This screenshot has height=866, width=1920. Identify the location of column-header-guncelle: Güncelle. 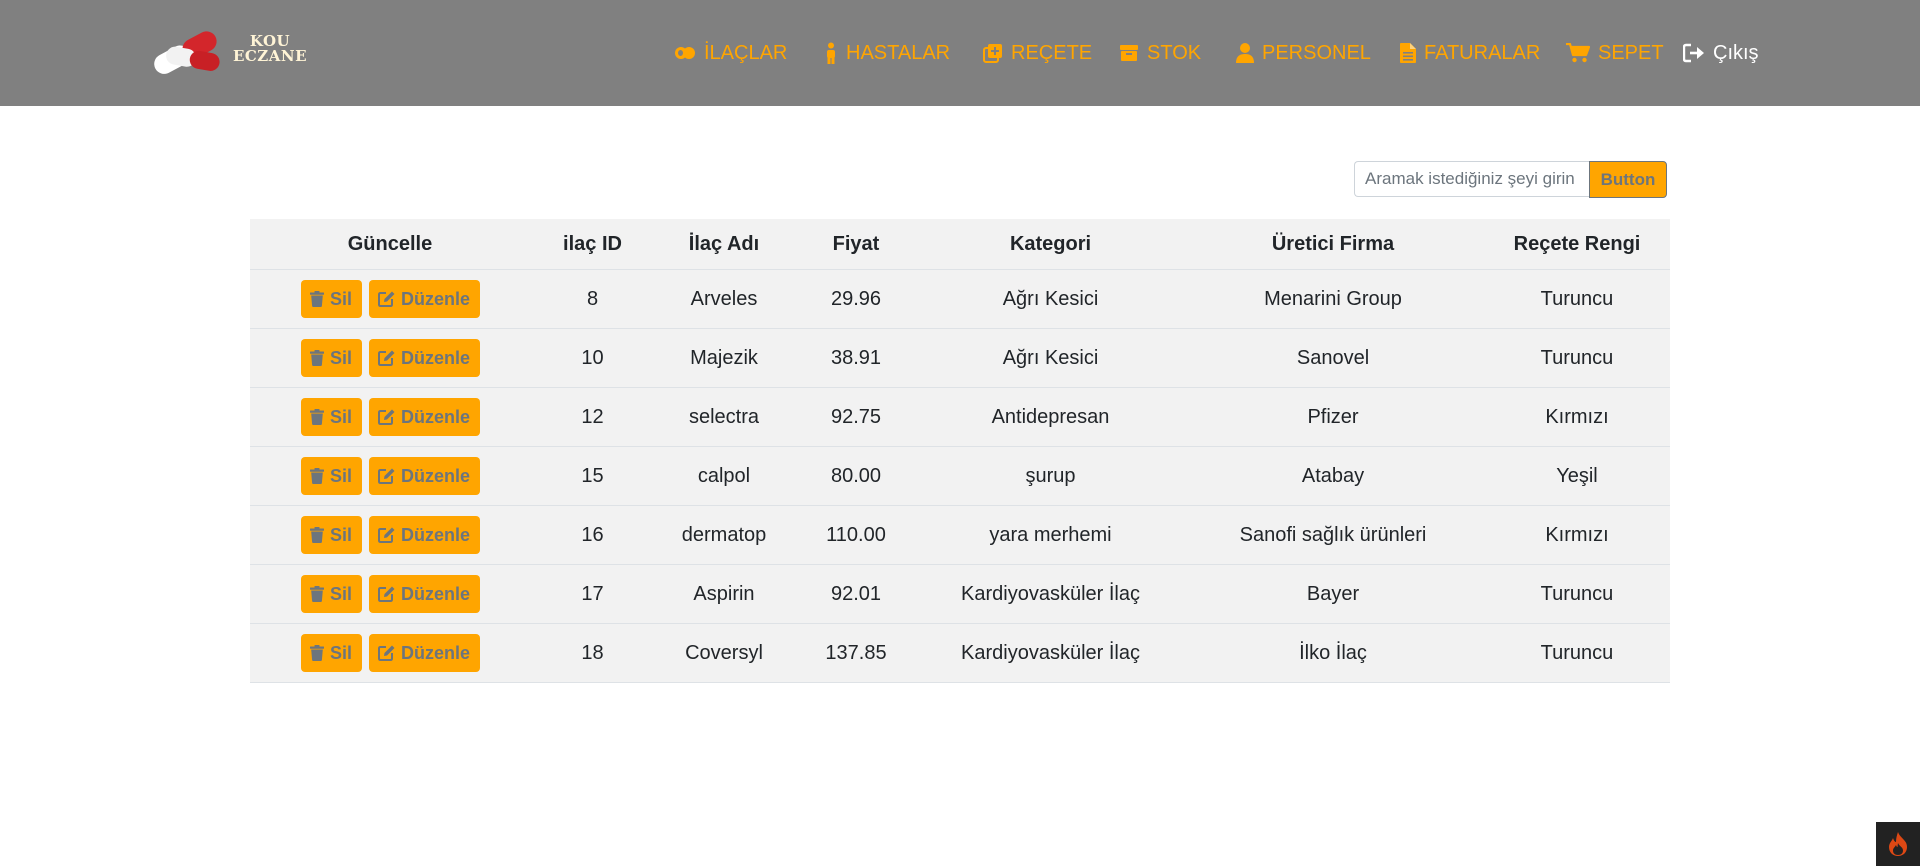
(390, 244).